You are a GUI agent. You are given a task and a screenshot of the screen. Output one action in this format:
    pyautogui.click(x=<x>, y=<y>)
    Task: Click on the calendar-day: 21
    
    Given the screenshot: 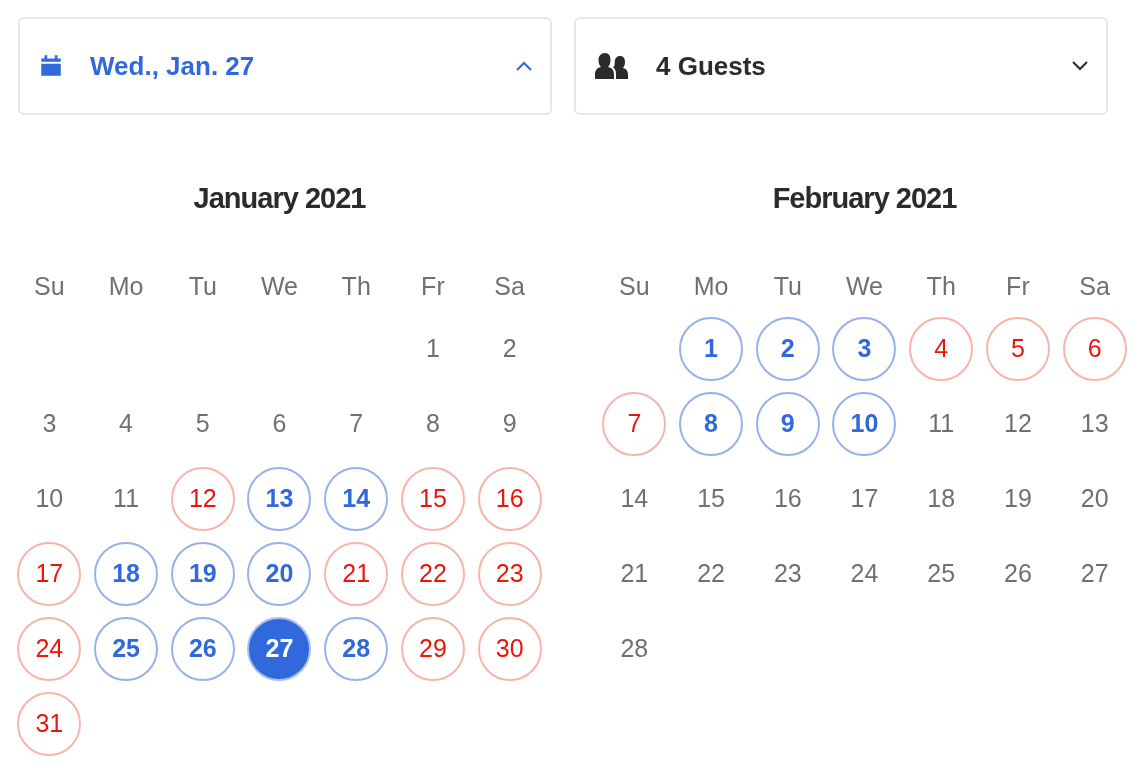 What is the action you would take?
    pyautogui.click(x=634, y=573)
    